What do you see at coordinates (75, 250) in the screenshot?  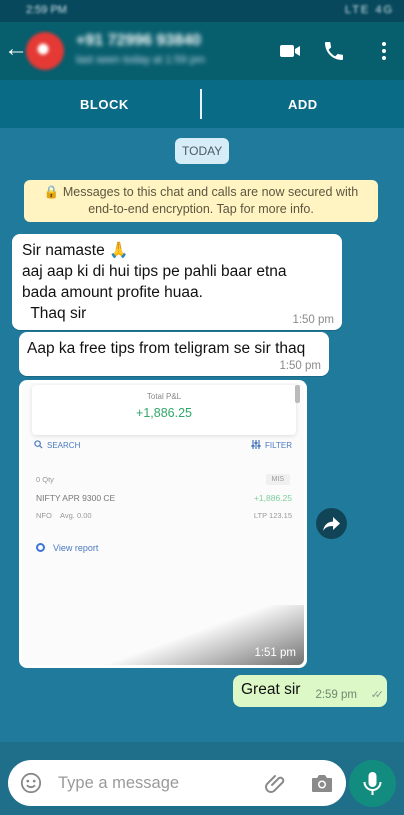 I see `message-line: Sir namaste 🙏` at bounding box center [75, 250].